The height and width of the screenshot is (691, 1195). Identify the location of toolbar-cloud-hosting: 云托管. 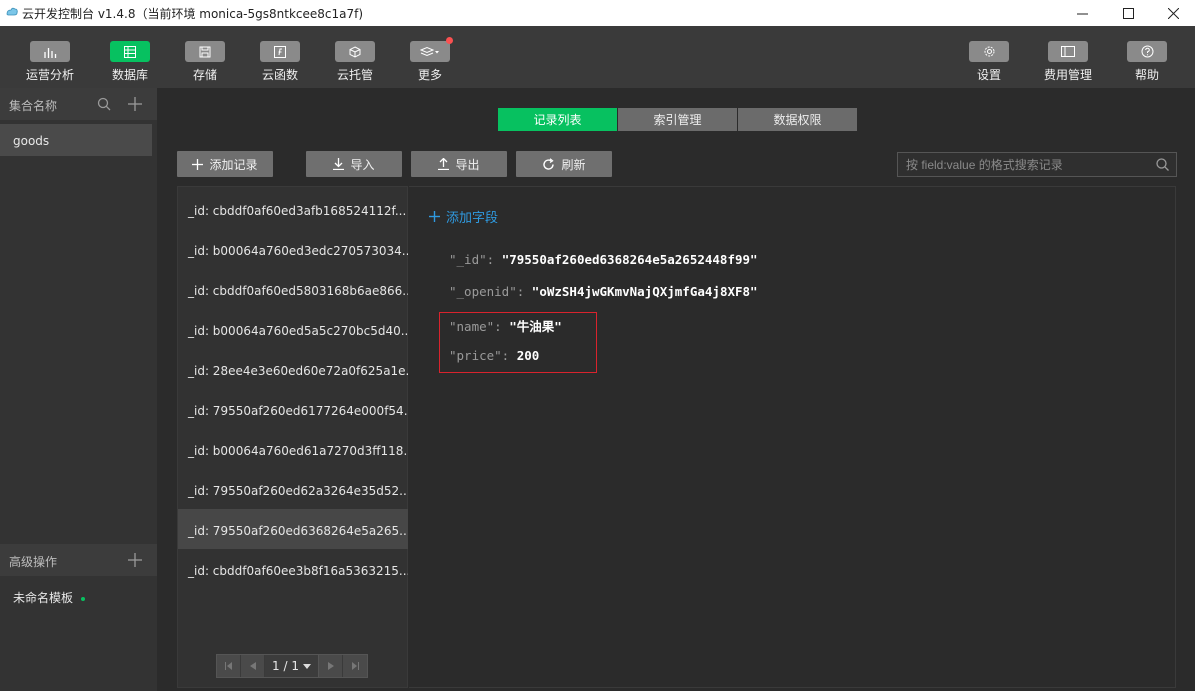
(355, 57).